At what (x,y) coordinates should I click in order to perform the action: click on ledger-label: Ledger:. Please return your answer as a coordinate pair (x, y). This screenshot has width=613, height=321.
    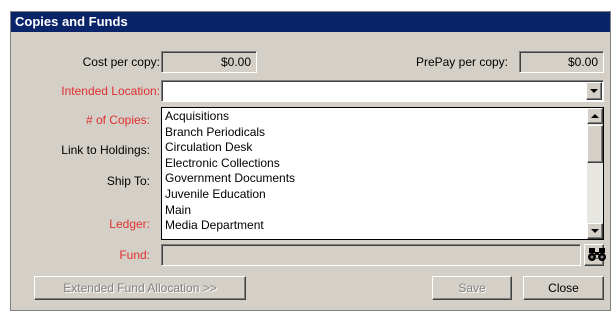
    Looking at the image, I should click on (129, 224).